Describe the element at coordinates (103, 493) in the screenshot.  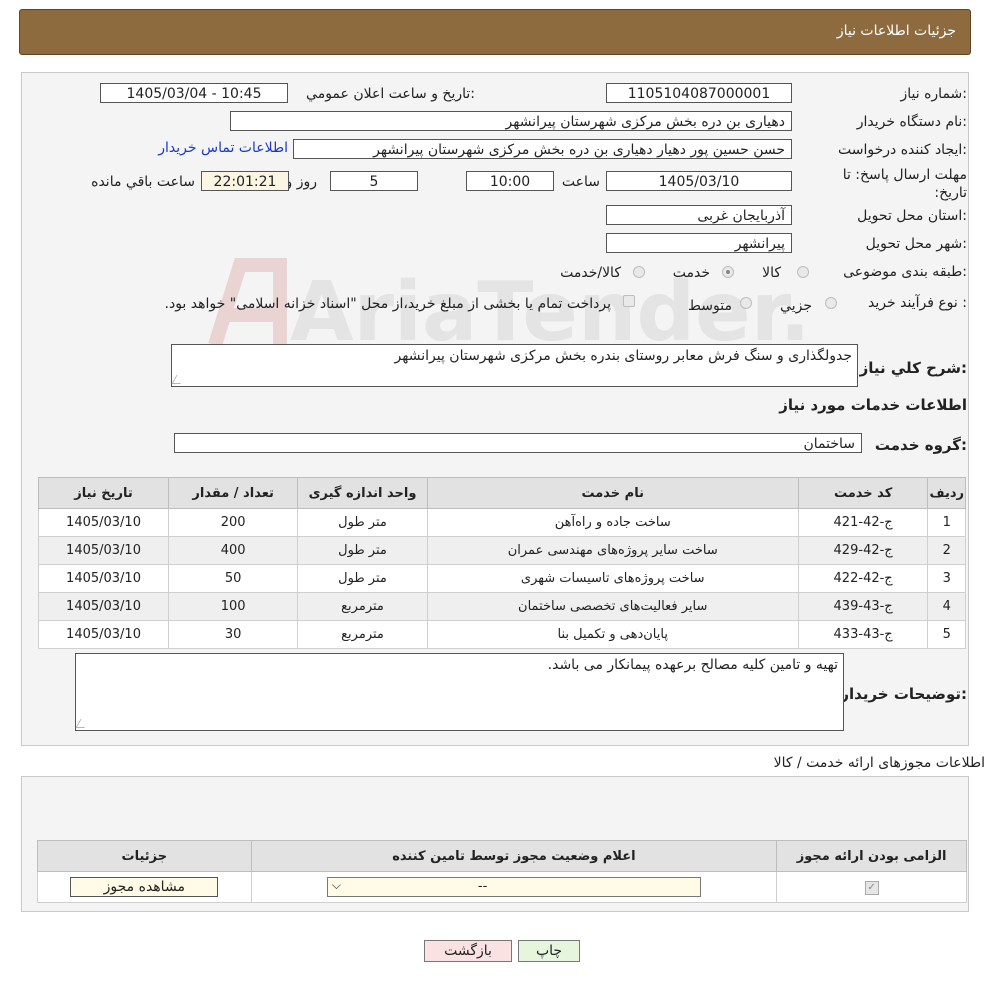
I see `col-date-header: تاریخ نیاز` at that location.